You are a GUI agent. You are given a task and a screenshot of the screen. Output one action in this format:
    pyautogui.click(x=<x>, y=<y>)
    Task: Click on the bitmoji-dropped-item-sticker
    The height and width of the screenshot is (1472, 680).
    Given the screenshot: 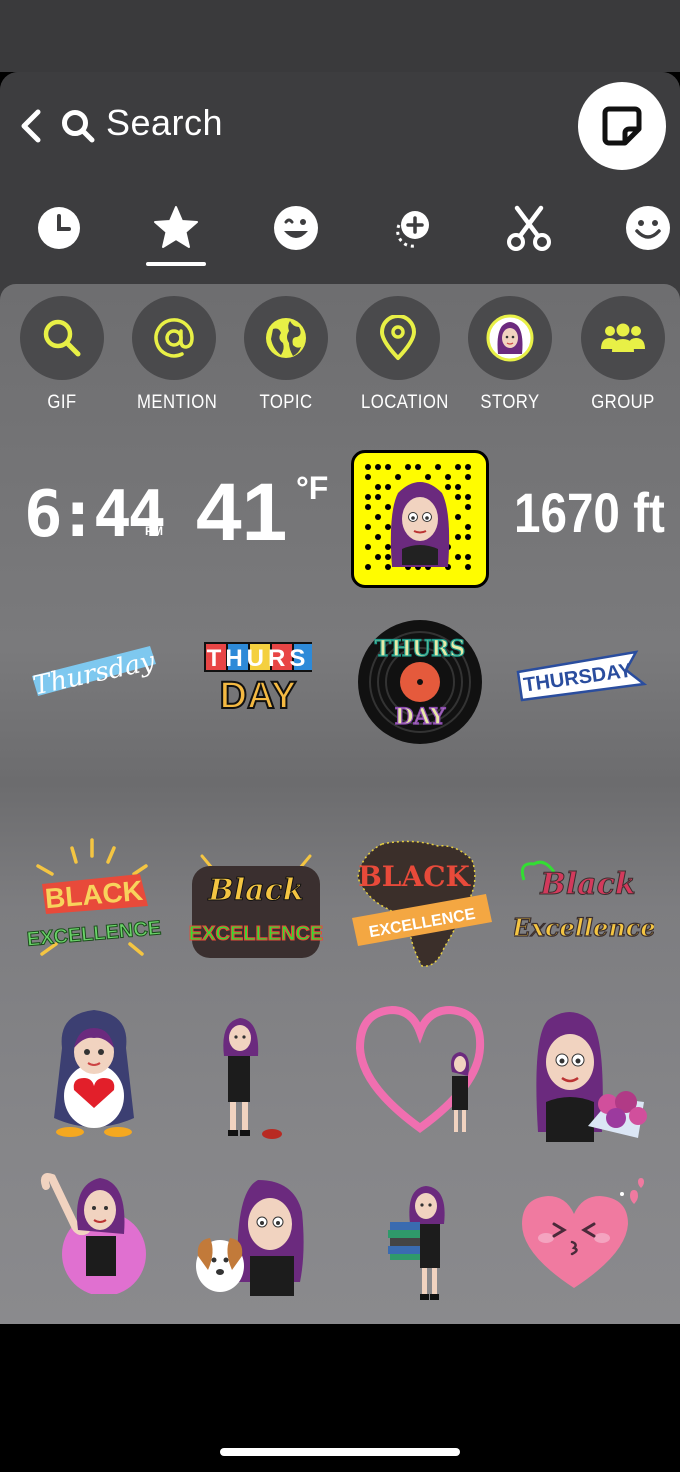 What is the action you would take?
    pyautogui.click(x=249, y=1077)
    